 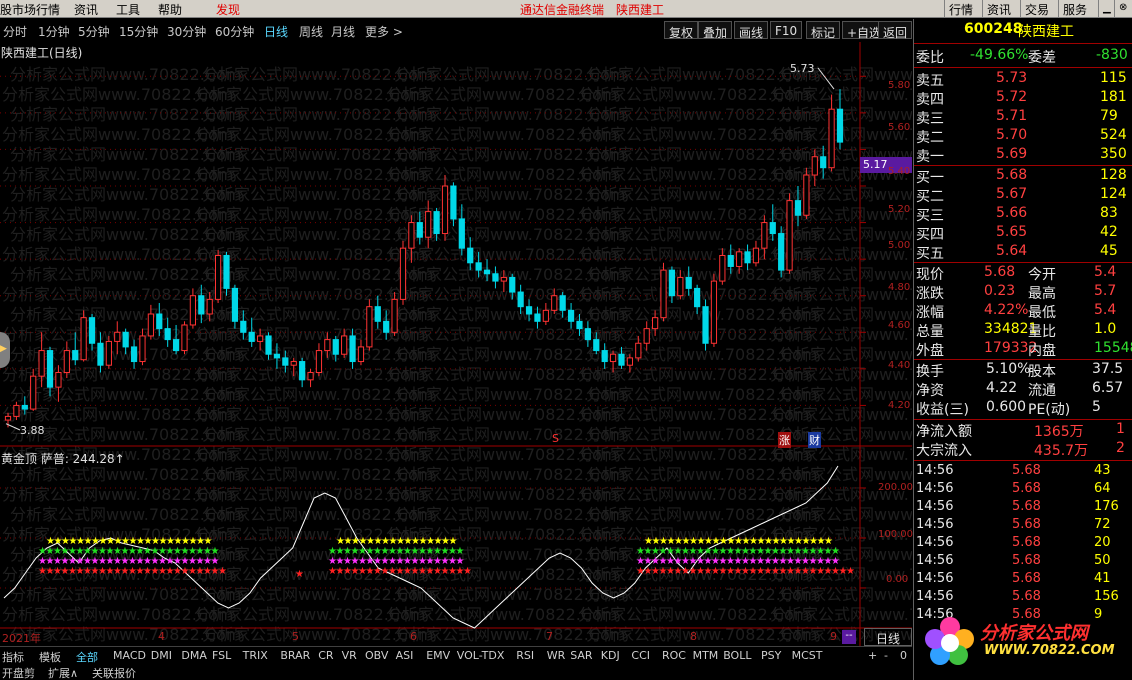 I want to click on period-more: 更多 >, so click(x=384, y=31).